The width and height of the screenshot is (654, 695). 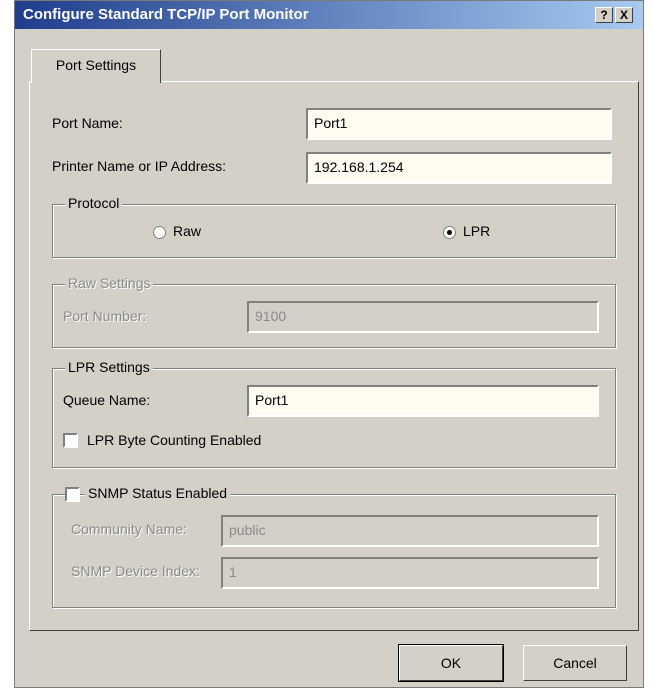 What do you see at coordinates (105, 316) in the screenshot?
I see `port-number-label: Port Number:` at bounding box center [105, 316].